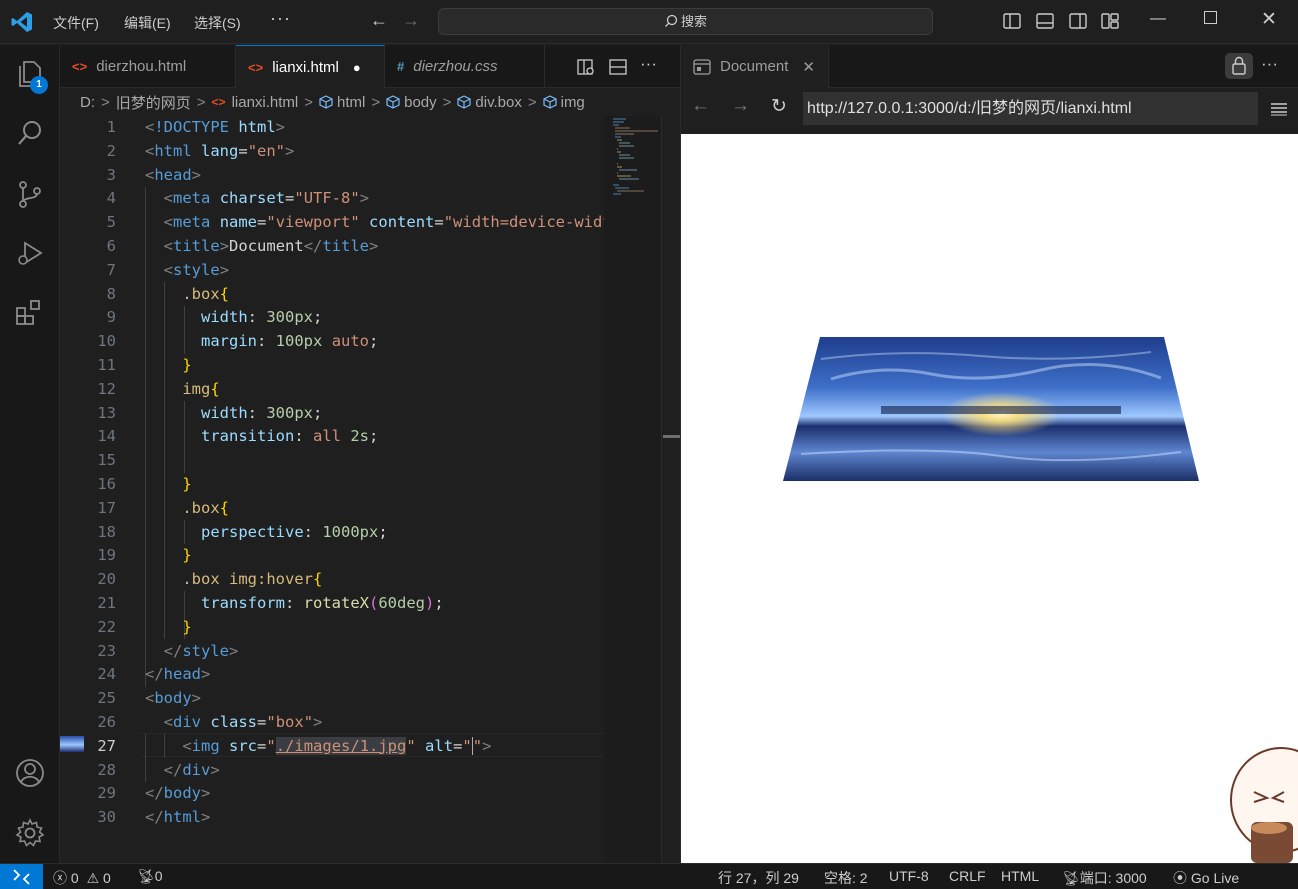 Image resolution: width=1298 pixels, height=889 pixels. Describe the element at coordinates (100, 794) in the screenshot. I see `line-number: 29` at that location.